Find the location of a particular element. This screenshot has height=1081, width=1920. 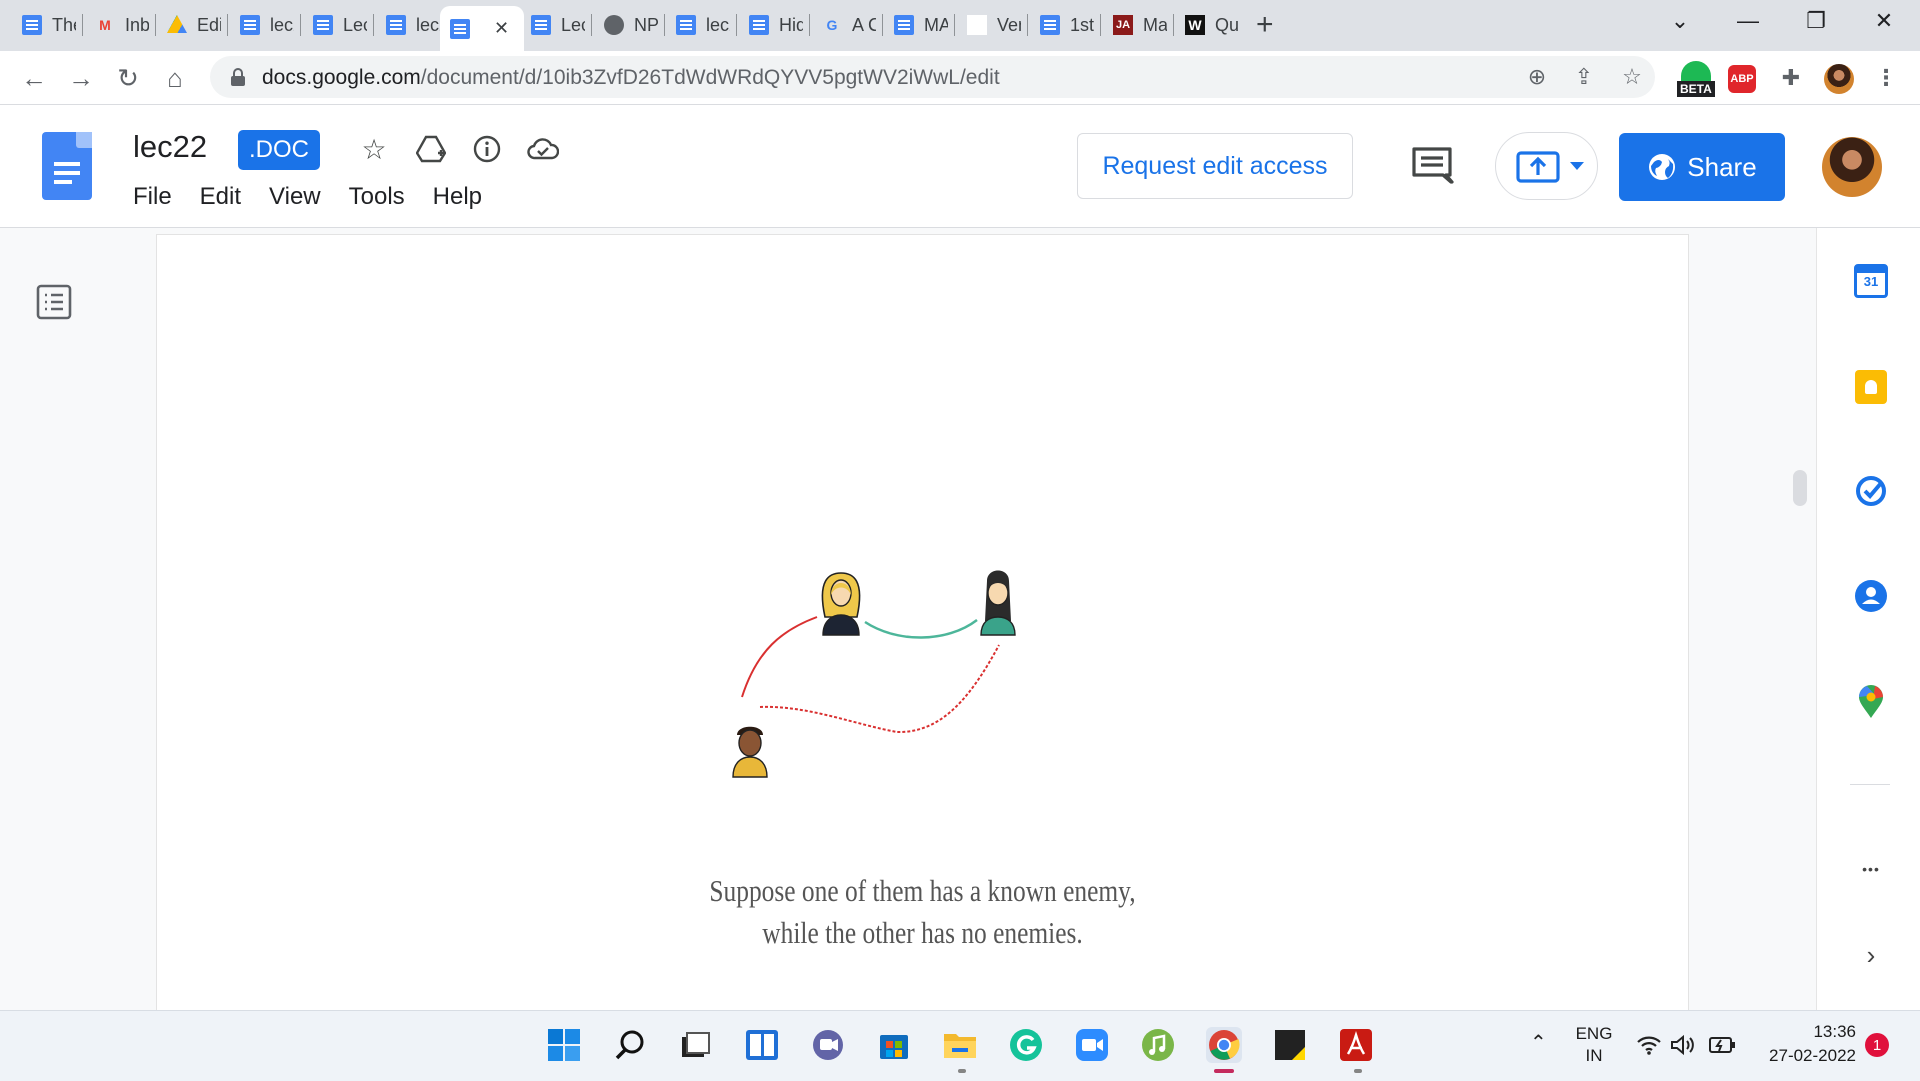

share-page-icon: ⇪ is located at coordinates (1584, 77).